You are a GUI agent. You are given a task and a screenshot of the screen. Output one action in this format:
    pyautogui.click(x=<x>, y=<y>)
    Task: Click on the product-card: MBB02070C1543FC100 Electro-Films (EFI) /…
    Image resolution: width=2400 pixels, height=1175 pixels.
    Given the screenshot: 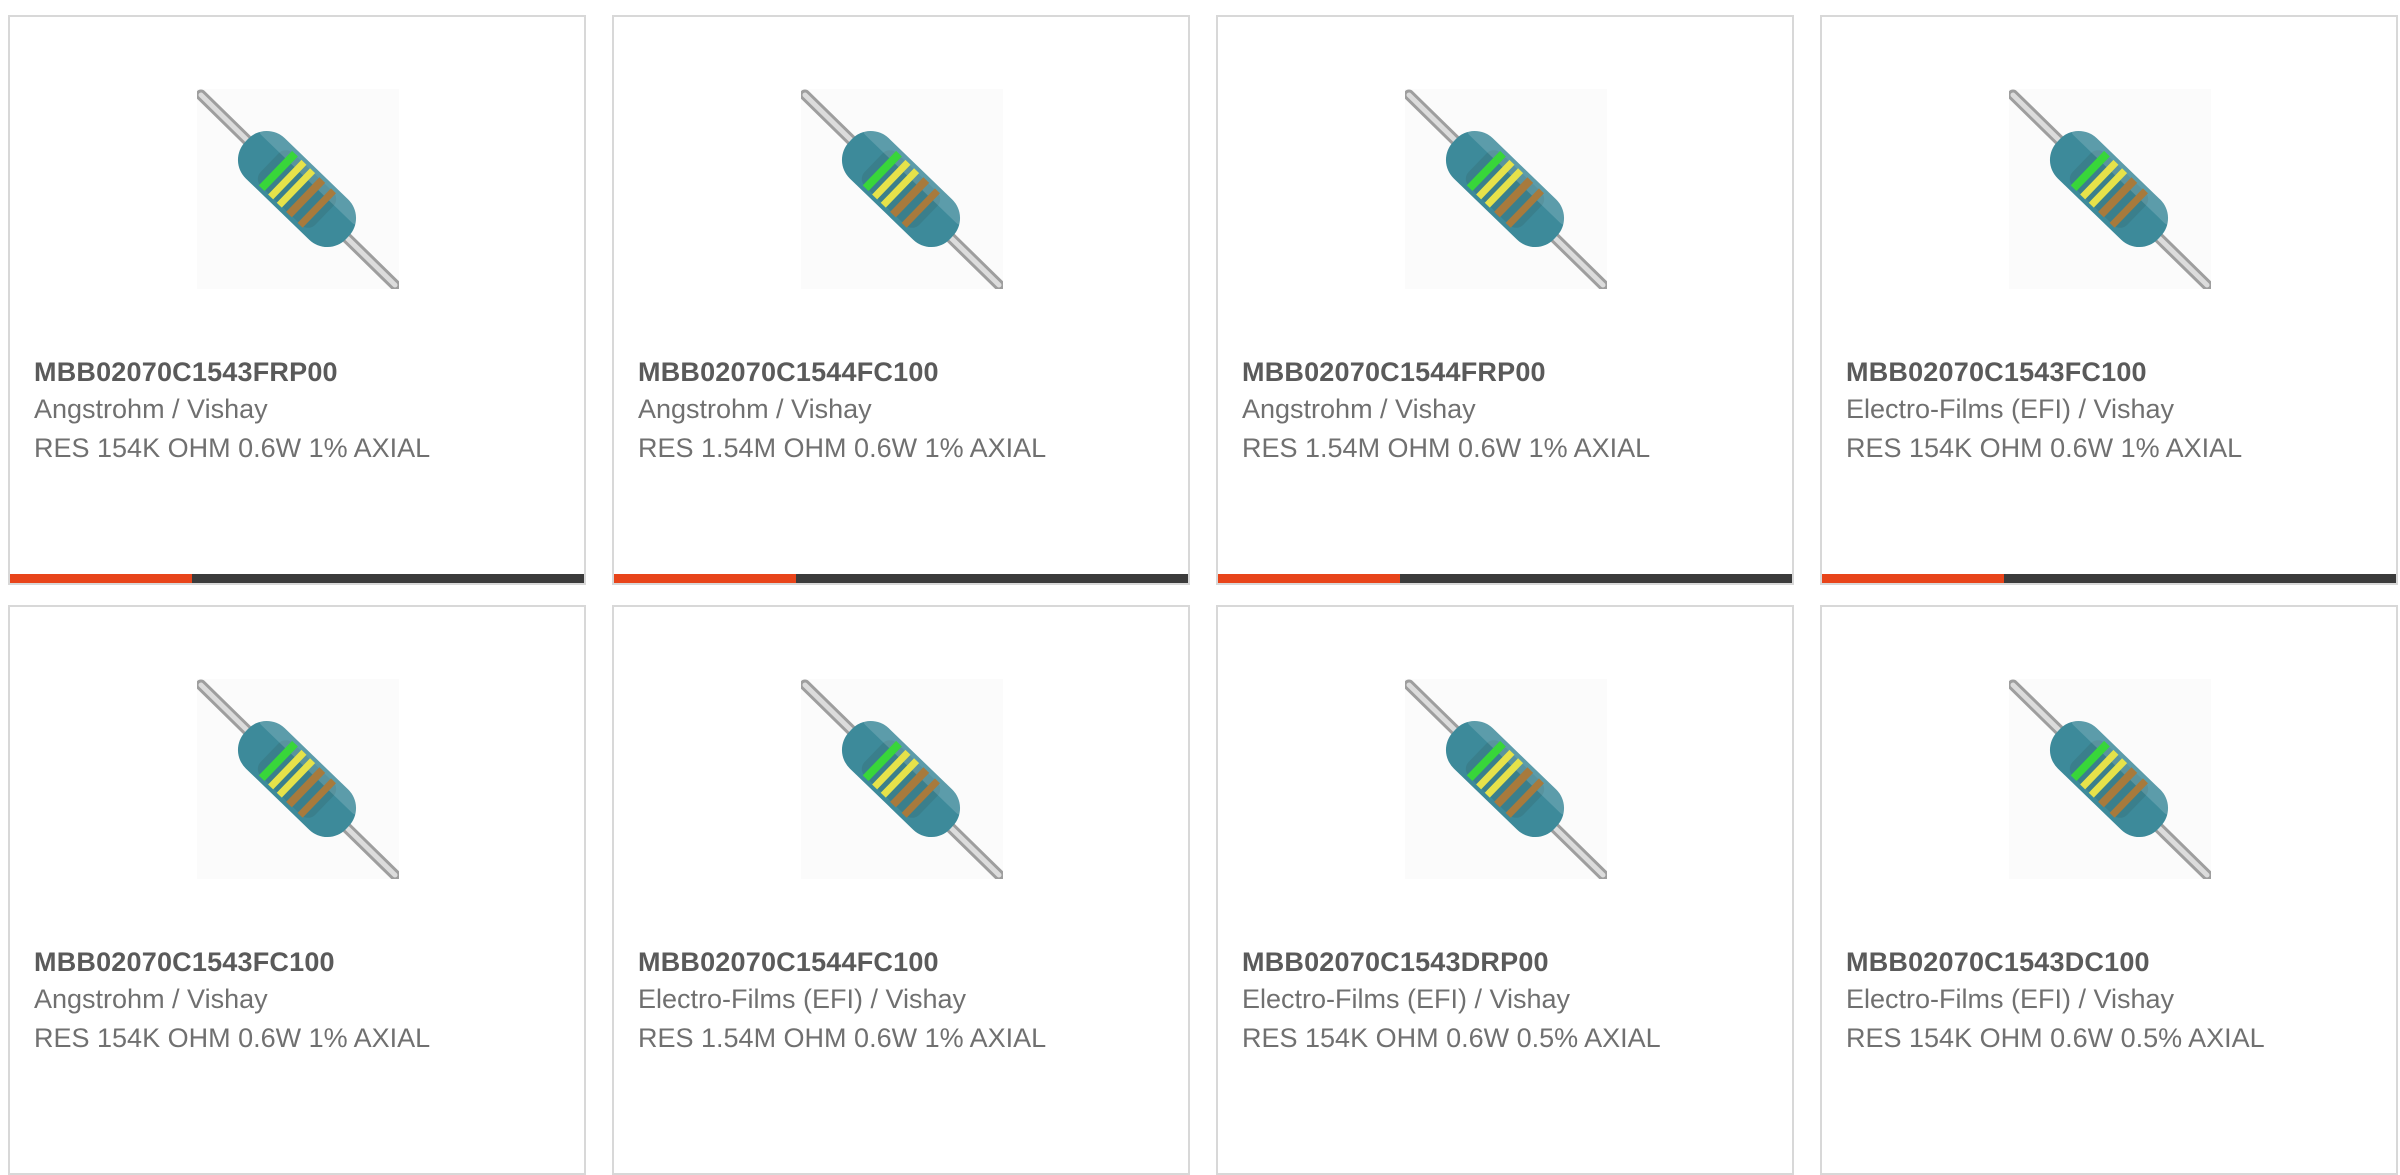 What is the action you would take?
    pyautogui.click(x=2109, y=300)
    